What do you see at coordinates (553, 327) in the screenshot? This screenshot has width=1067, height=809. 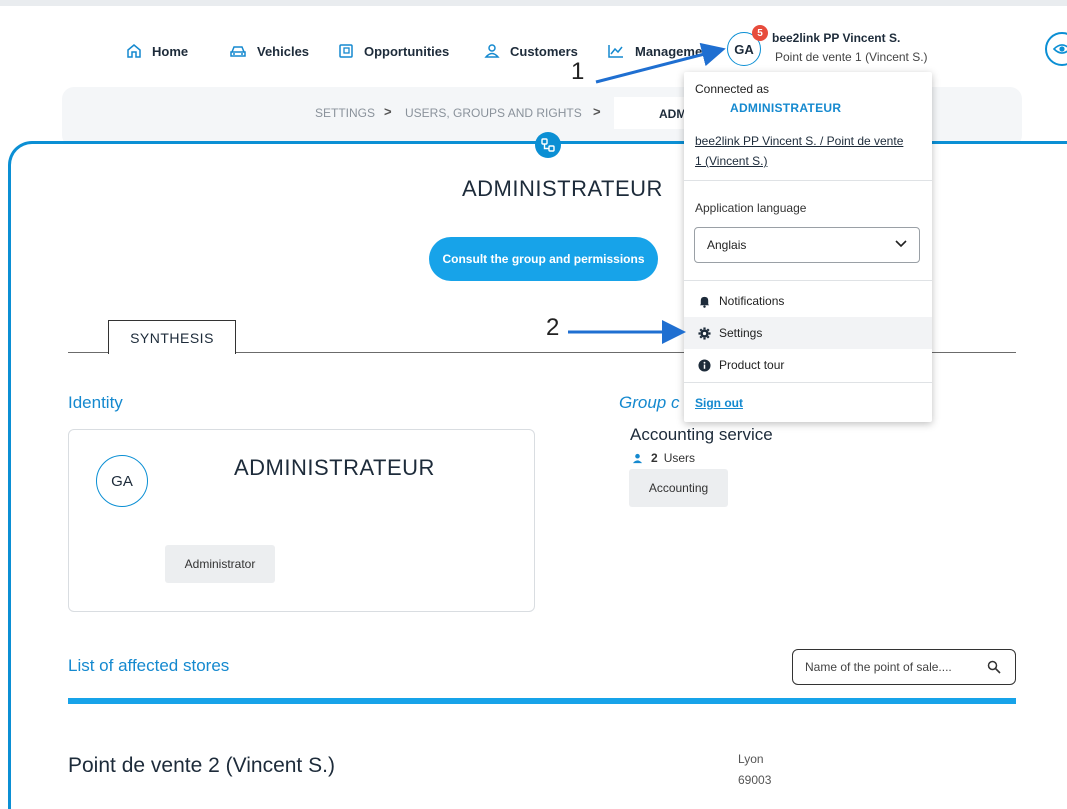 I see `annotation-number-2: 2` at bounding box center [553, 327].